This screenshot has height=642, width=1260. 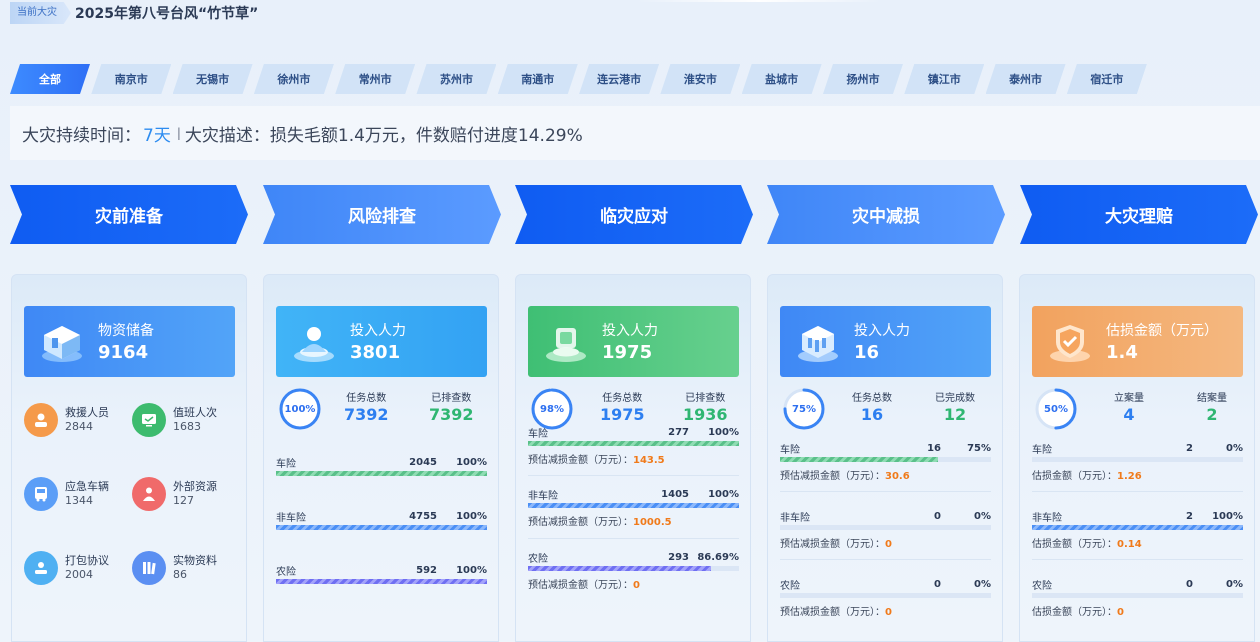 I want to click on warehouse-icon, so click(x=62, y=342).